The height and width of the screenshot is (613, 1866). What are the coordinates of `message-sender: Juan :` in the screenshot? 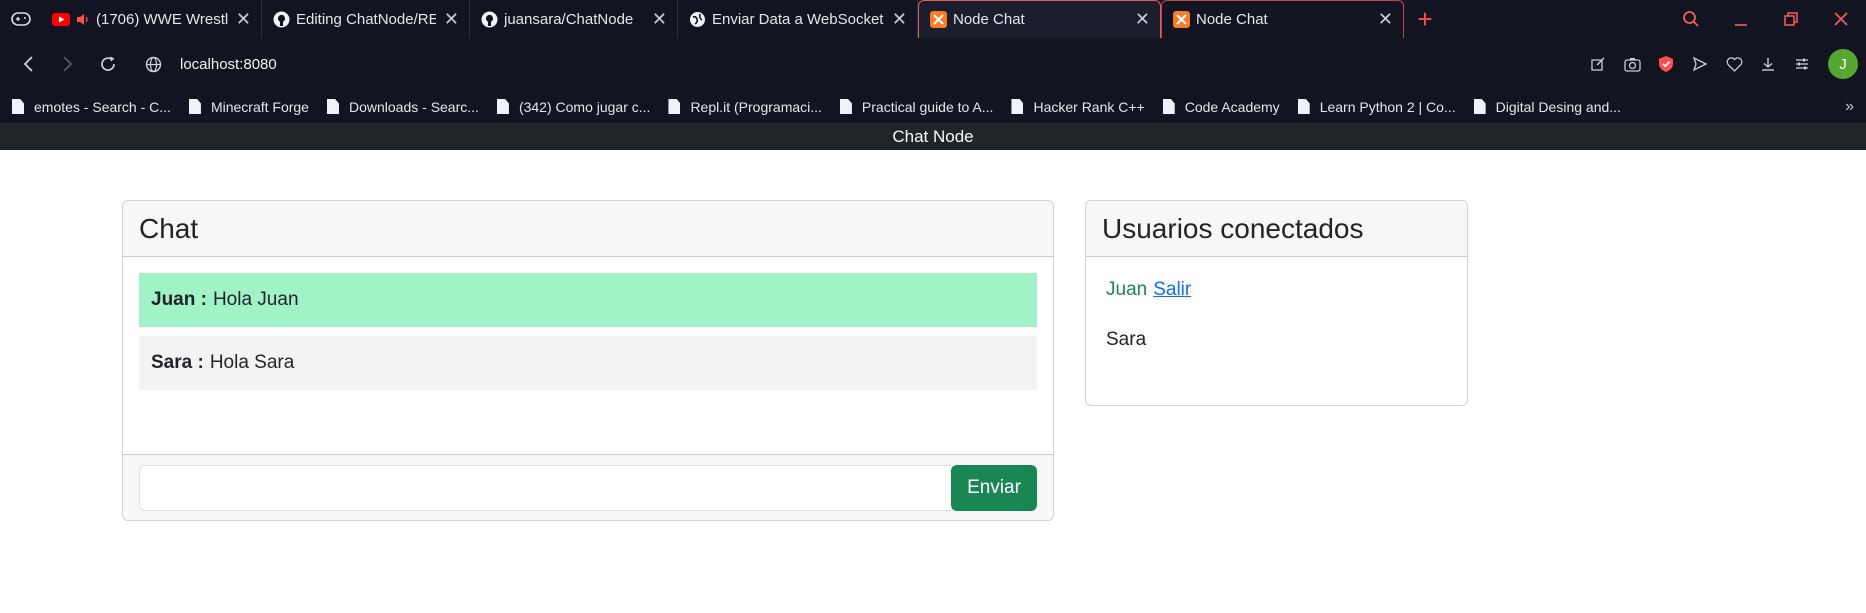 It's located at (179, 299).